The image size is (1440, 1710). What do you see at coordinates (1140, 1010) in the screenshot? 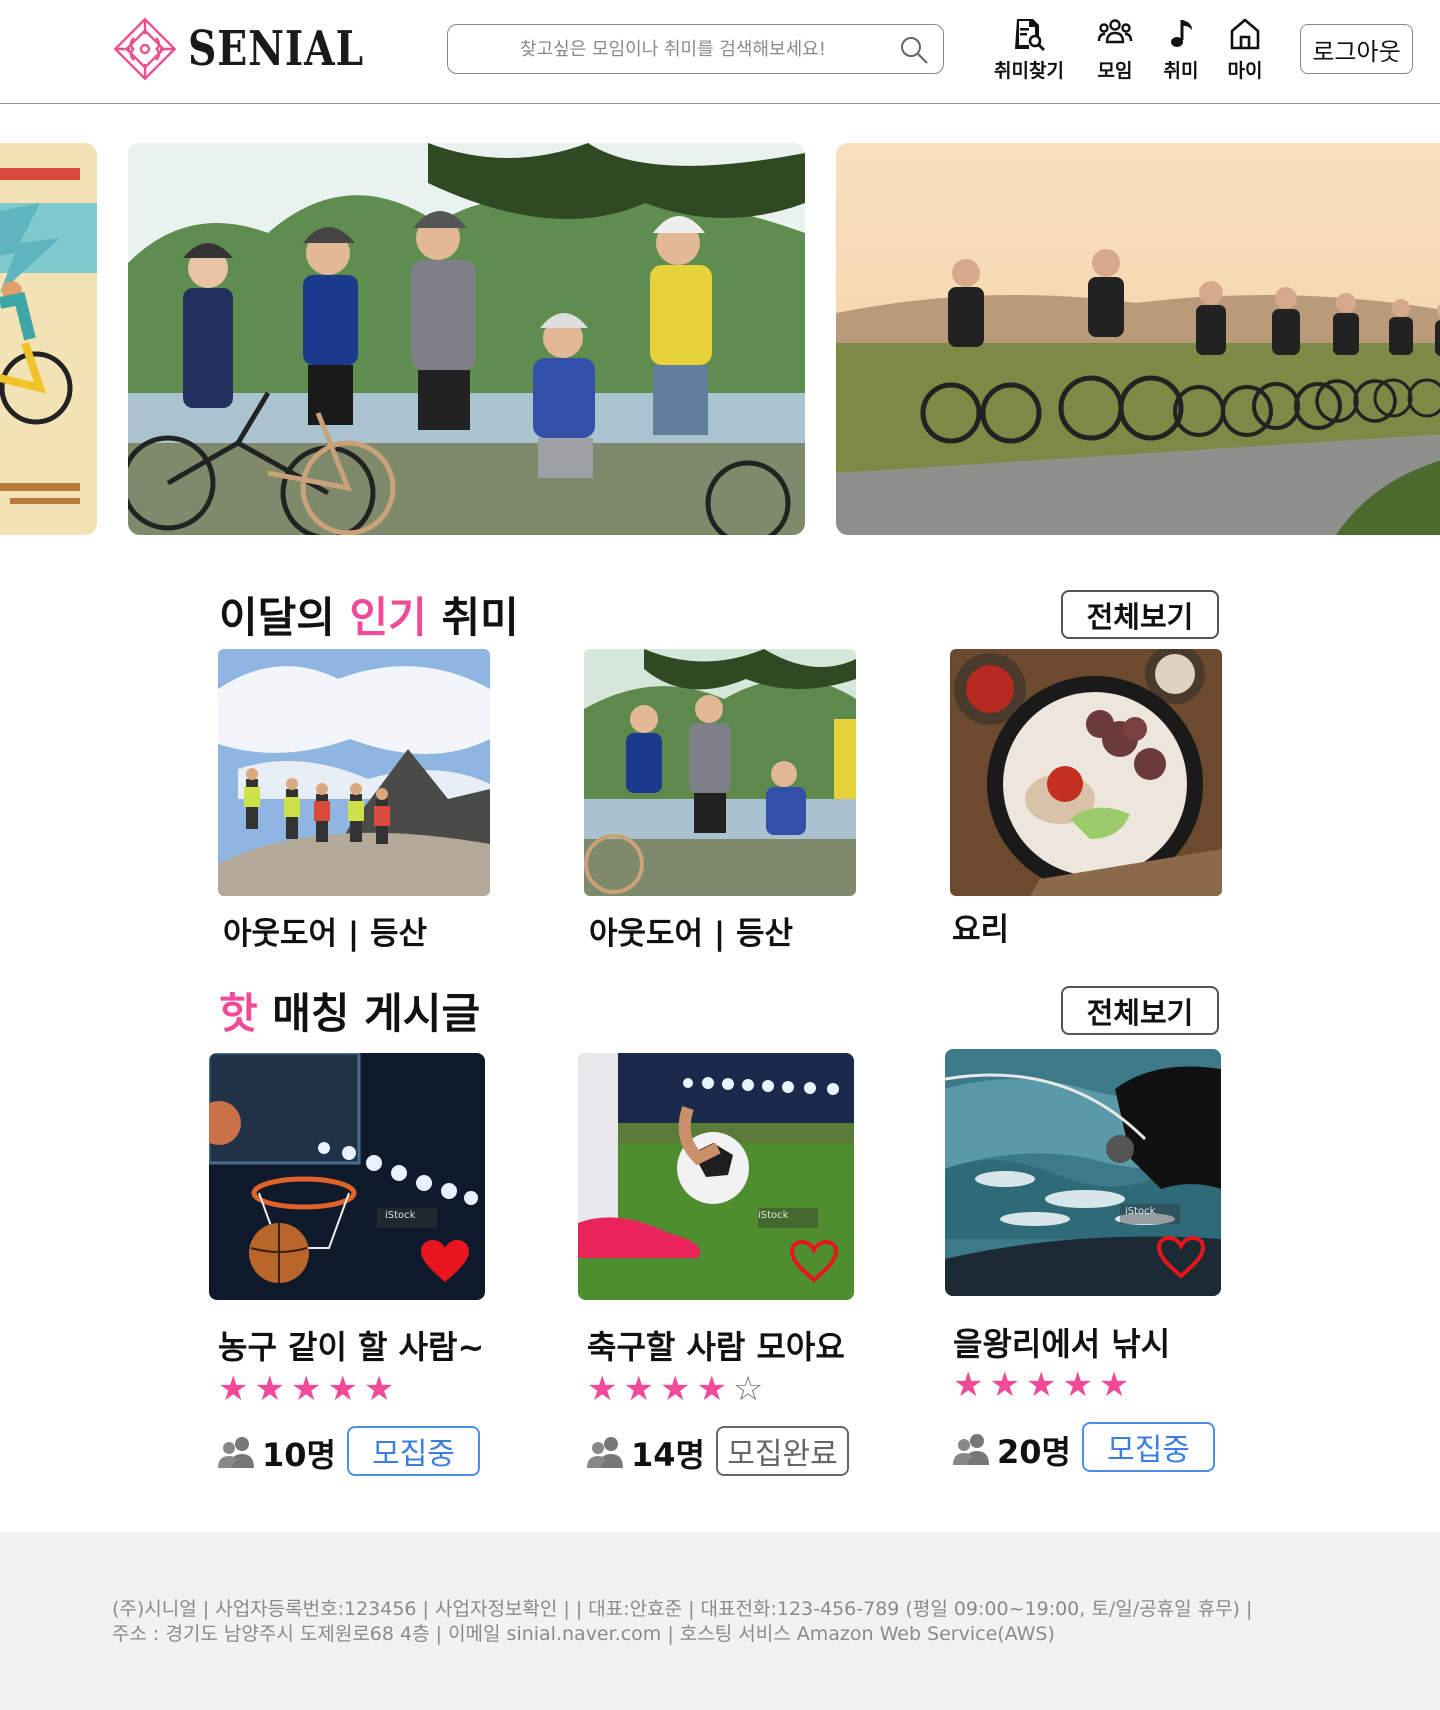
I see `hot-view-all-button: 전체보기` at bounding box center [1140, 1010].